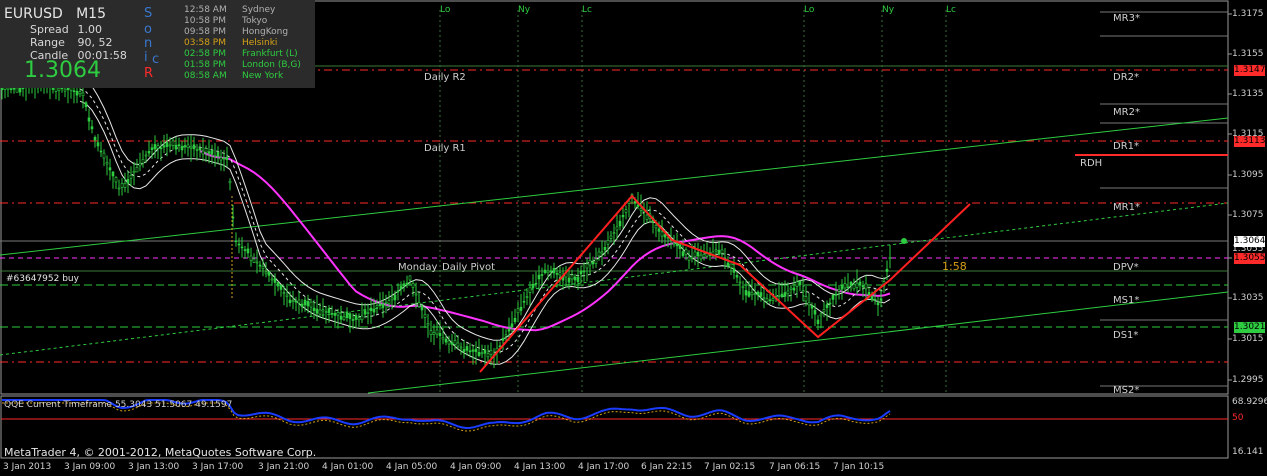 Image resolution: width=1267 pixels, height=476 pixels. Describe the element at coordinates (1250, 70) in the screenshot. I see `price-box-dr2: 1.3147` at that location.